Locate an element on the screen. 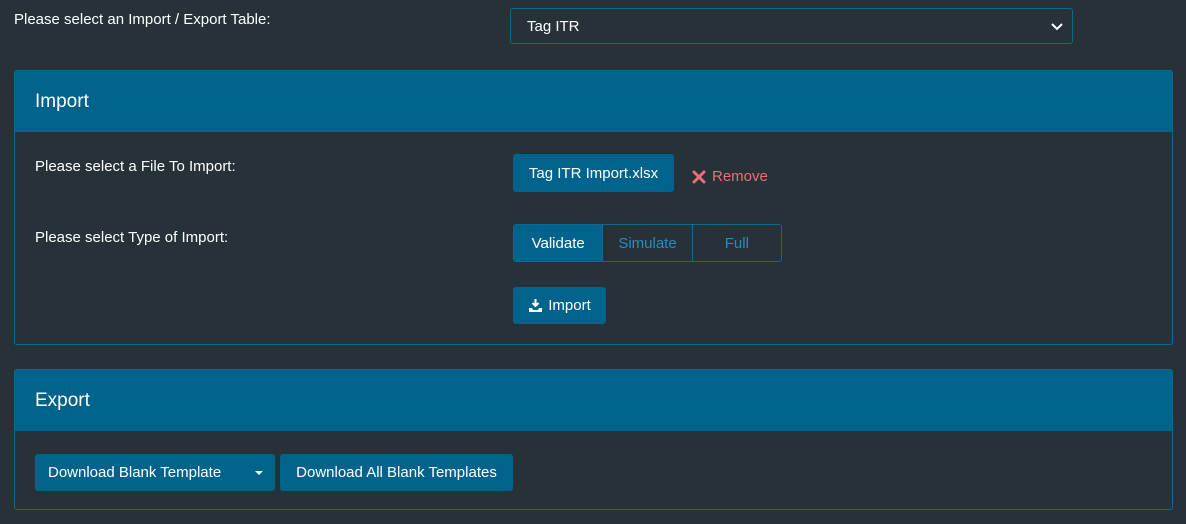  export-panel-title: Export is located at coordinates (62, 400).